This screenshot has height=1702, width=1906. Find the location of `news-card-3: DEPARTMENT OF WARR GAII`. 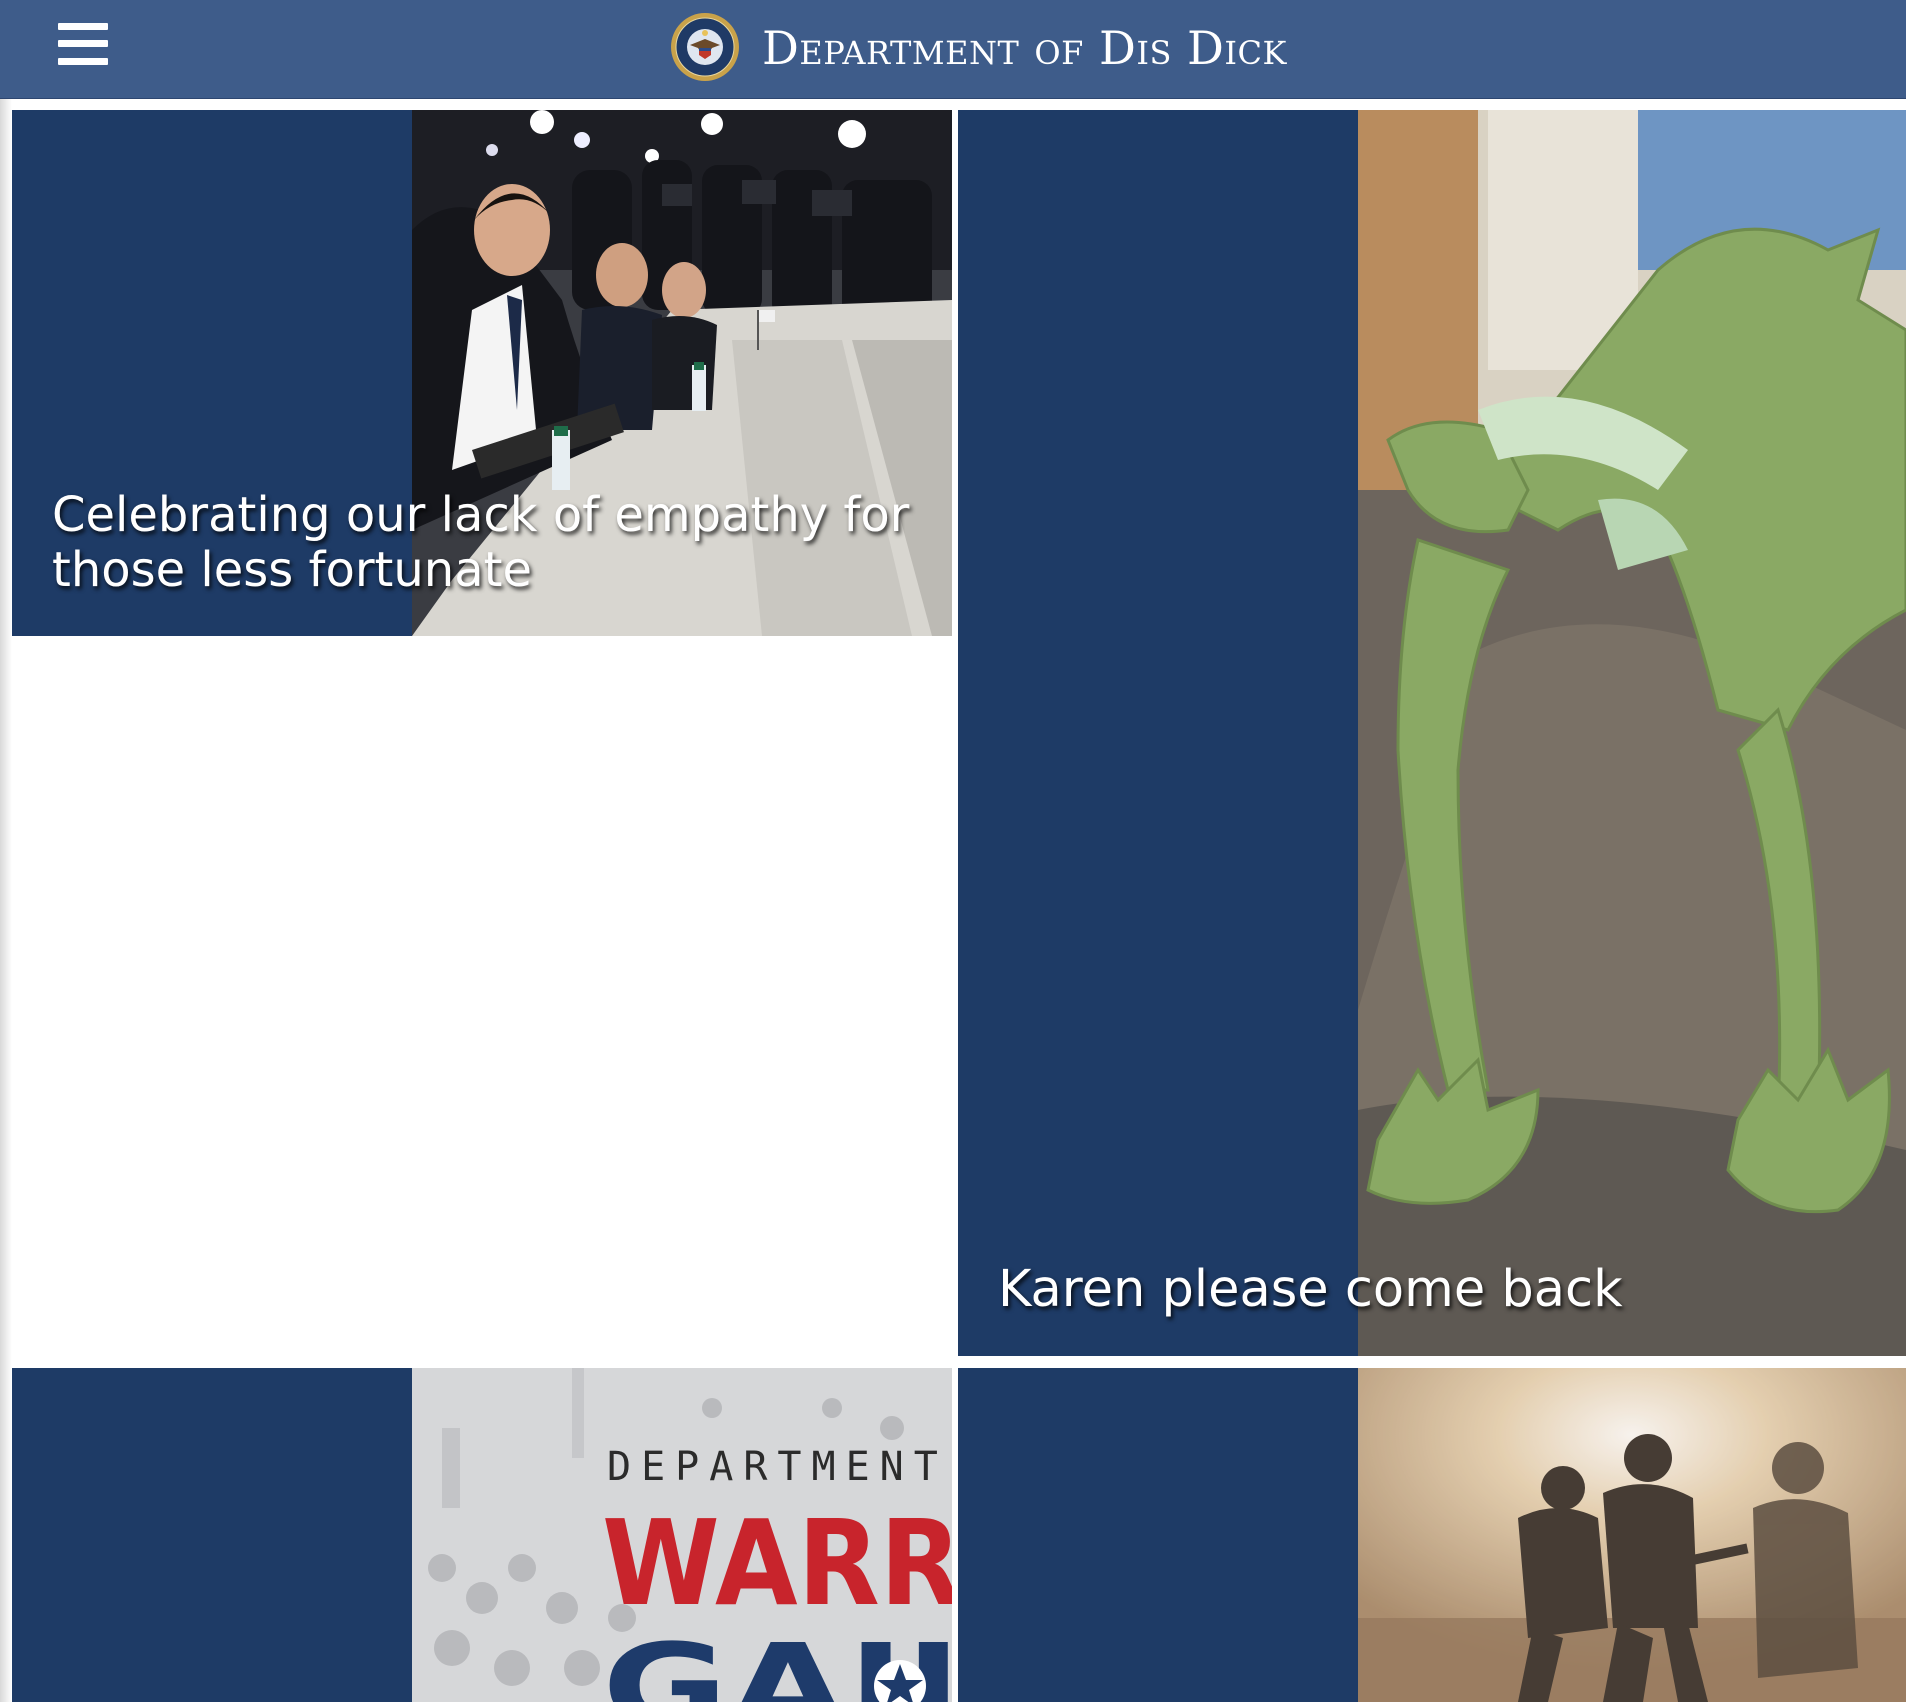

news-card-3: DEPARTMENT OF WARR GAII is located at coordinates (482, 1535).